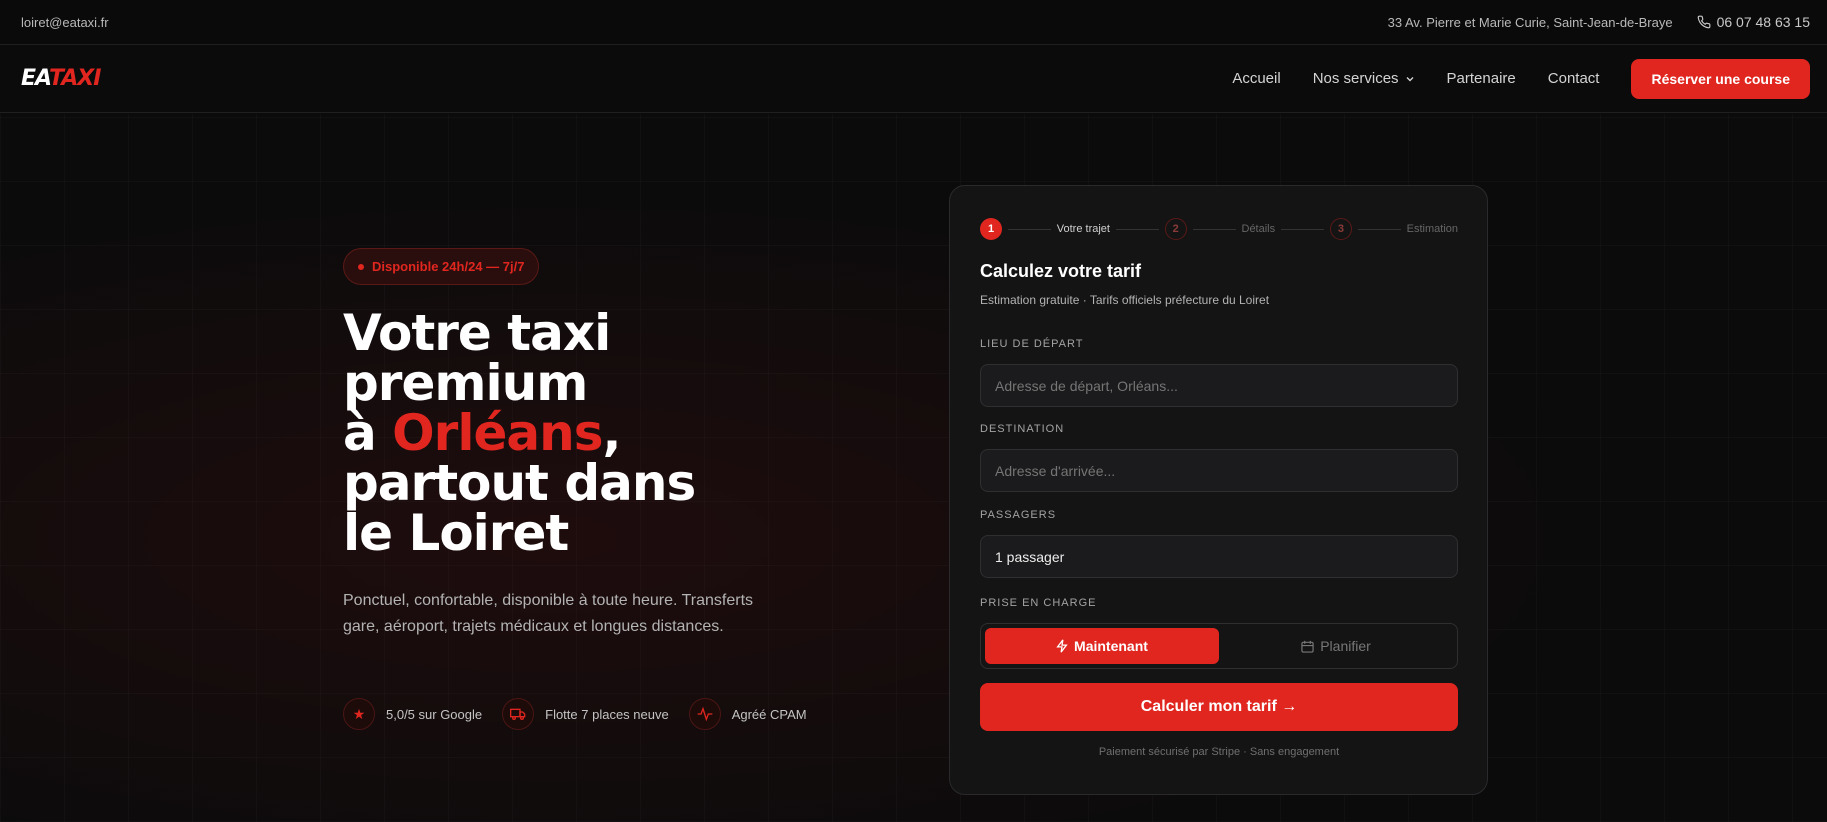 This screenshot has height=822, width=1827. I want to click on feature-google-rating: ★ 5,0/5 sur Google, so click(412, 714).